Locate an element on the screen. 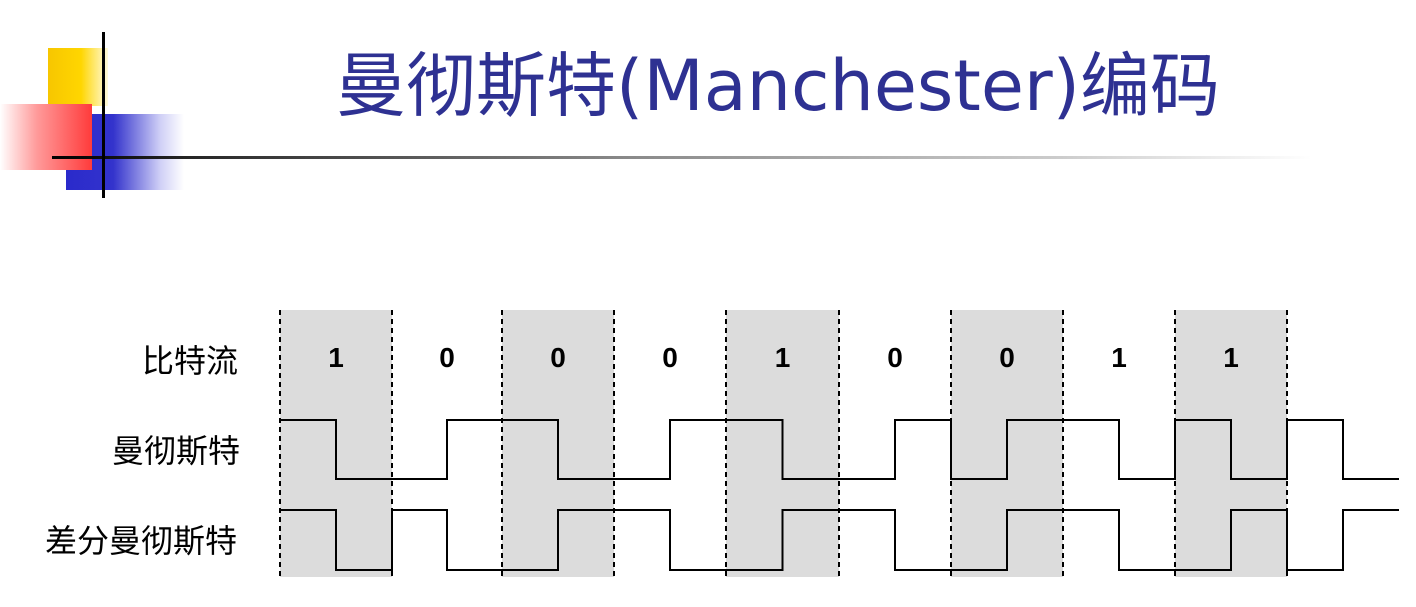 The height and width of the screenshot is (607, 1416). bit-value-6: 0 is located at coordinates (895, 357).